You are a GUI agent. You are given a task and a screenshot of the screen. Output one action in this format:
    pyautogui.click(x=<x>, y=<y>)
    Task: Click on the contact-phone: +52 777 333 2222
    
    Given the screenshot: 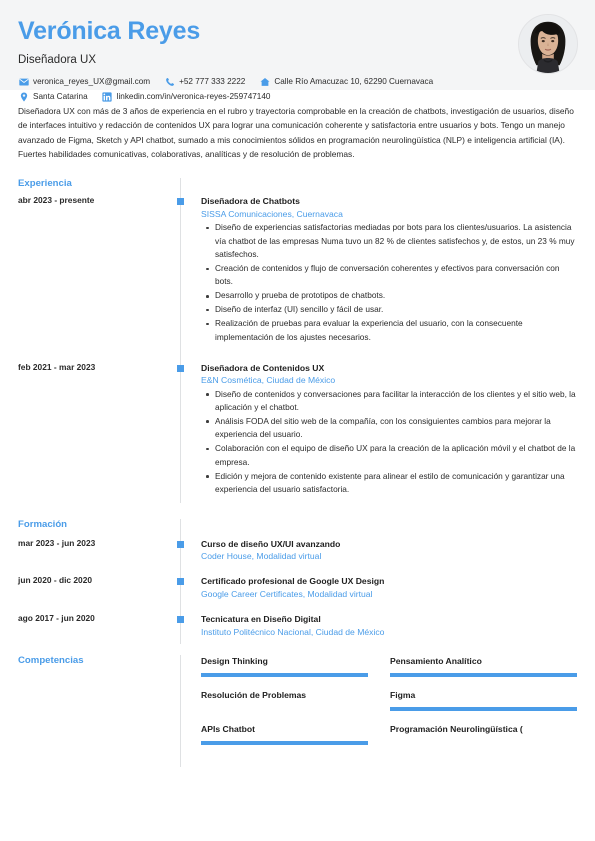 What is the action you would take?
    pyautogui.click(x=204, y=82)
    